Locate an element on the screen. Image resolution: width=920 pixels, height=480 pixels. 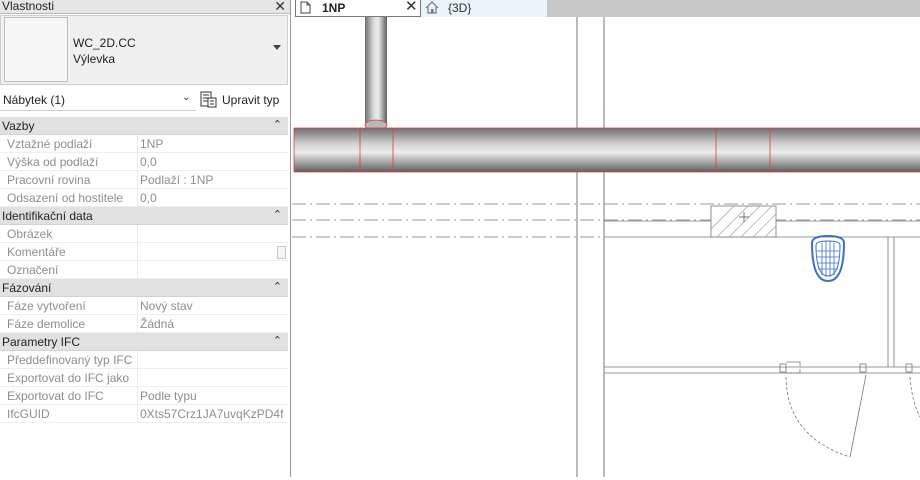
property-key: Exportovat do IFC is located at coordinates (55, 396).